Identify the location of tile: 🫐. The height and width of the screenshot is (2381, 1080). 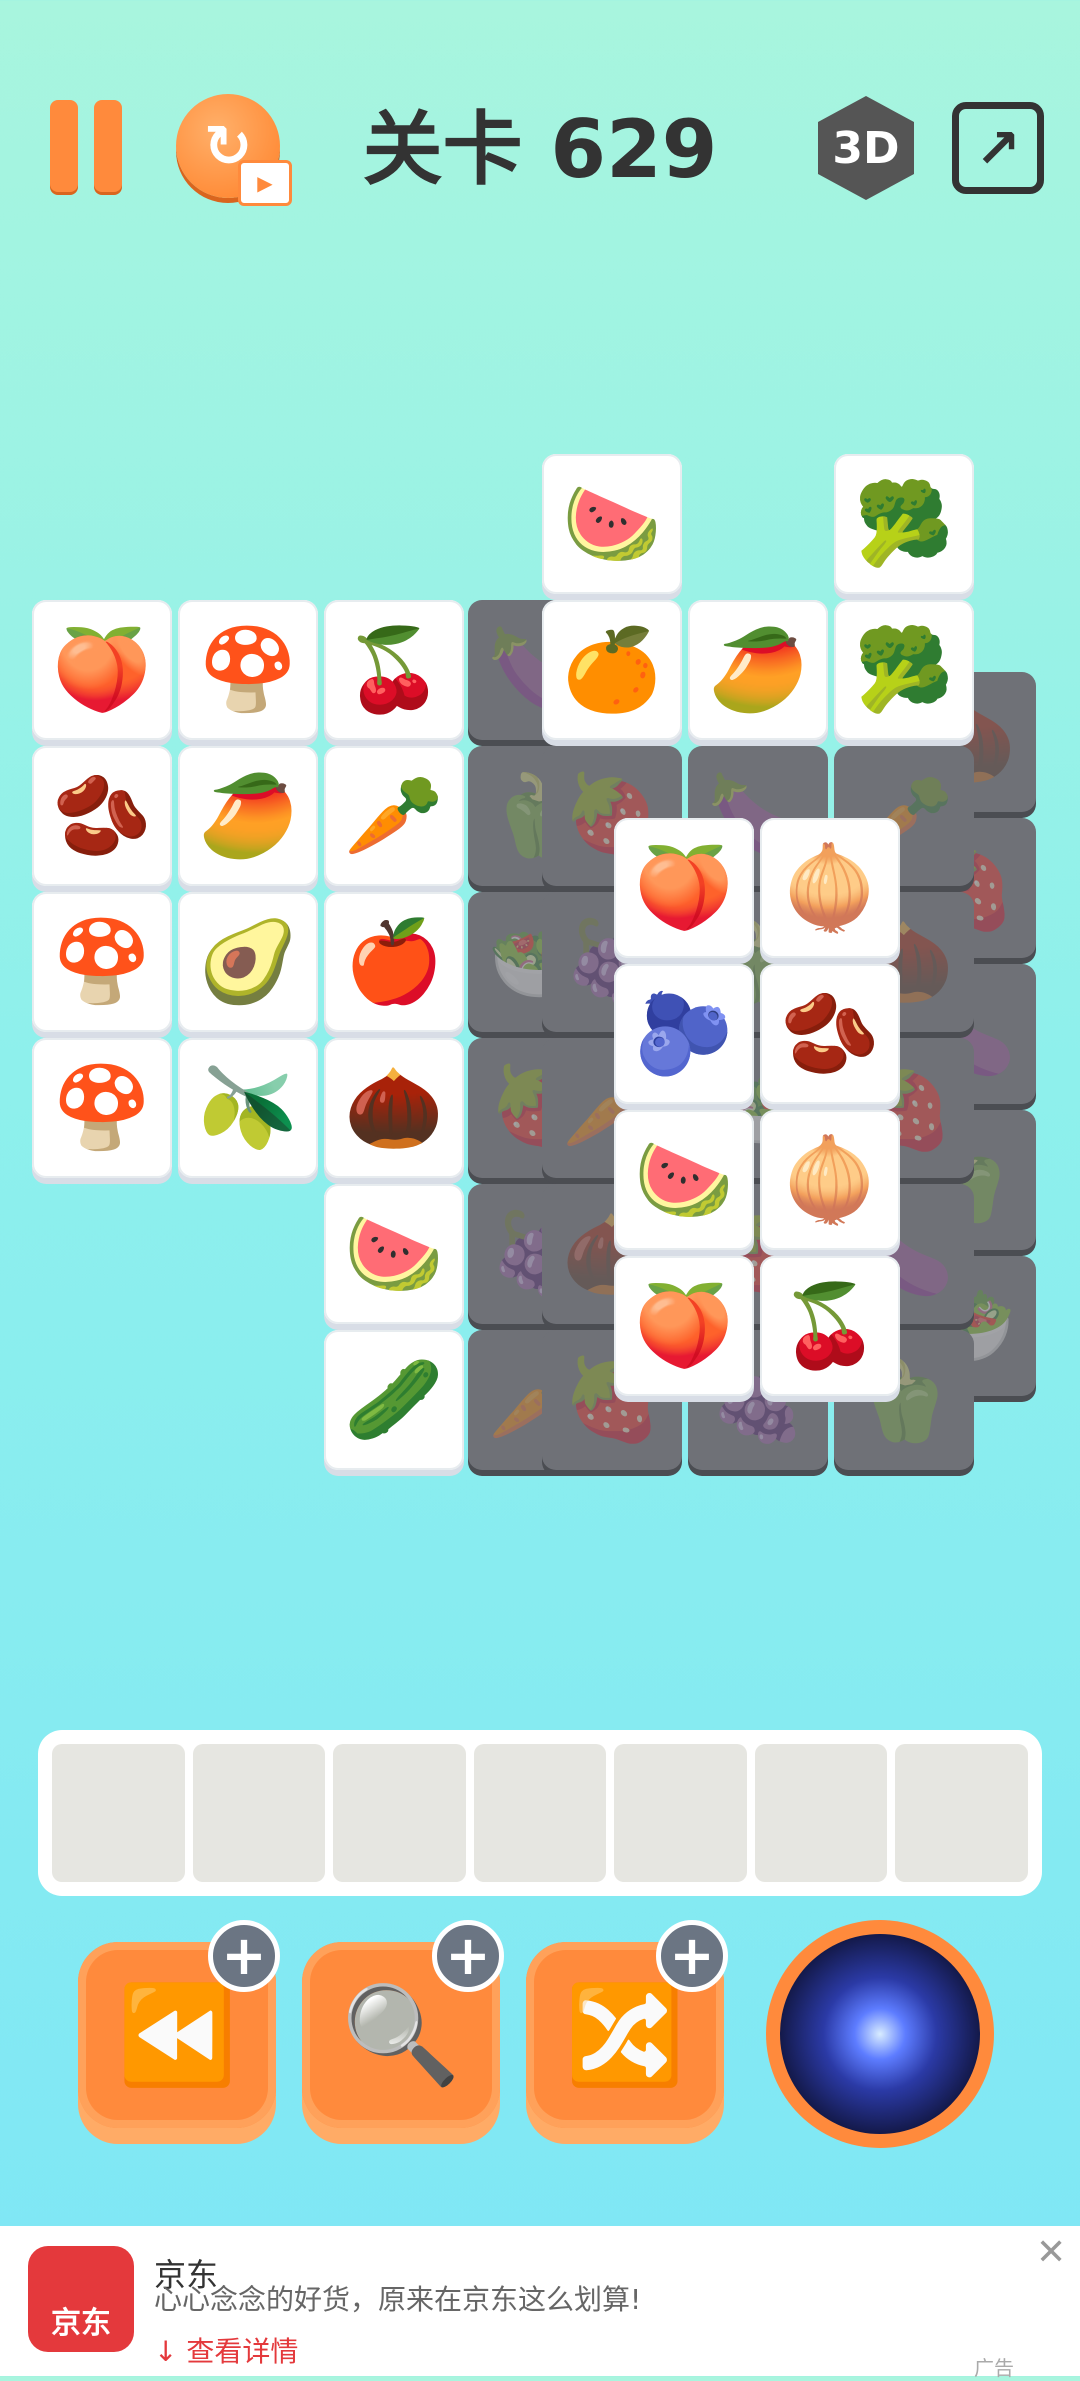
(684, 1034).